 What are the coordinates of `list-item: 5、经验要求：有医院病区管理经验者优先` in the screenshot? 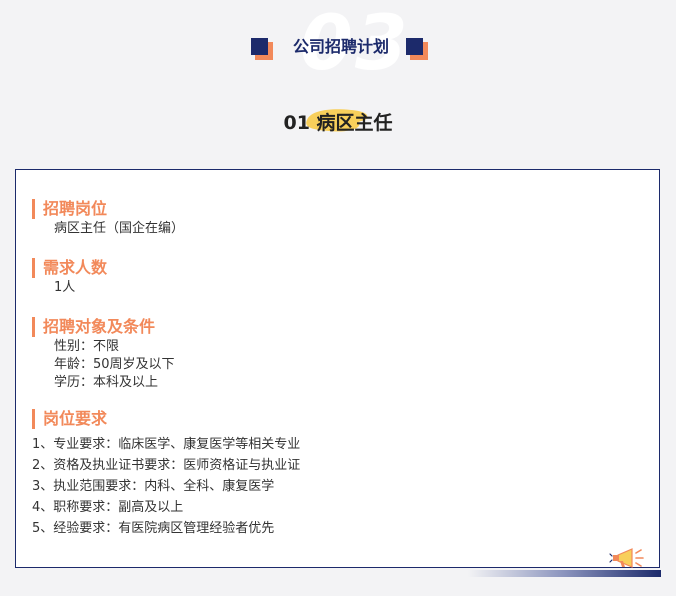 It's located at (153, 528).